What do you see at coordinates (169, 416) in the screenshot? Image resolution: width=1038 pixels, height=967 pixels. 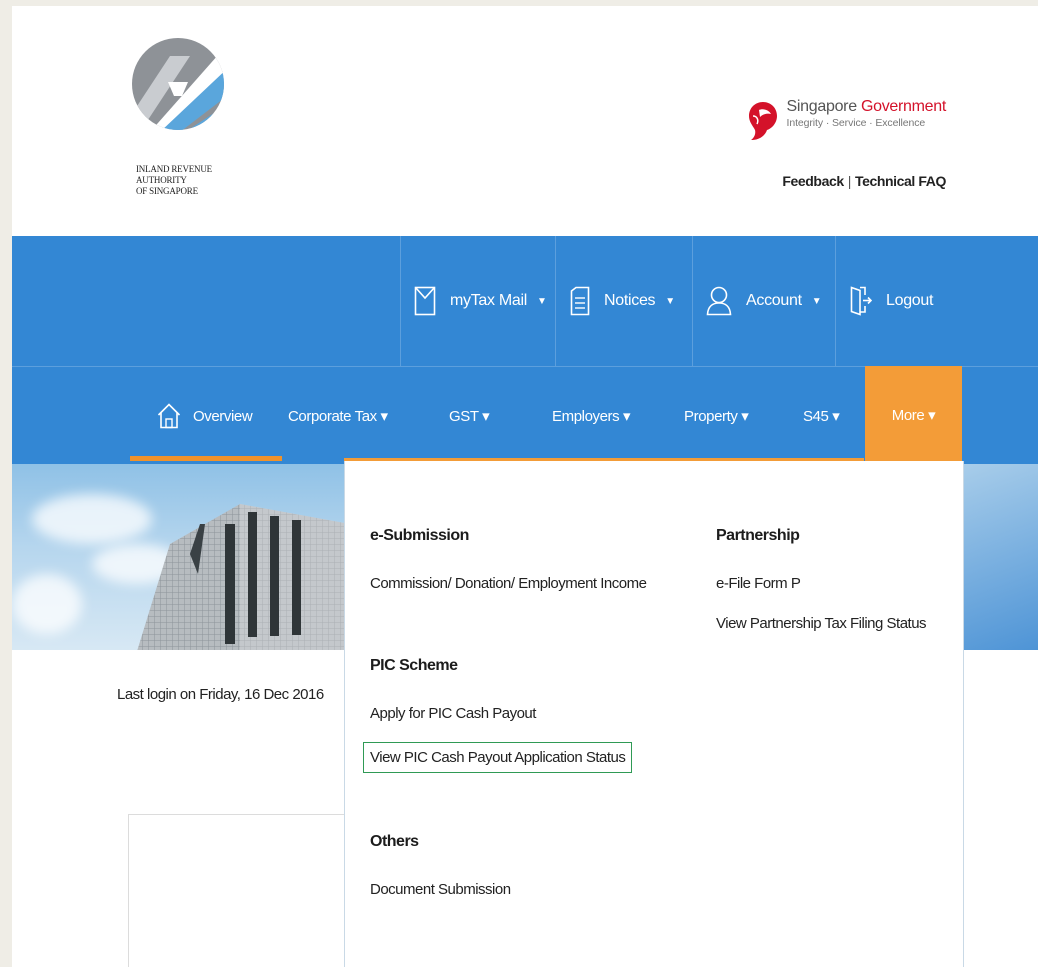 I see `home-icon` at bounding box center [169, 416].